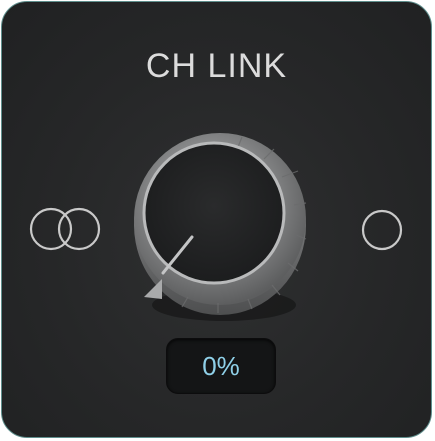  Describe the element at coordinates (382, 230) in the screenshot. I see `single-circle-icon` at that location.